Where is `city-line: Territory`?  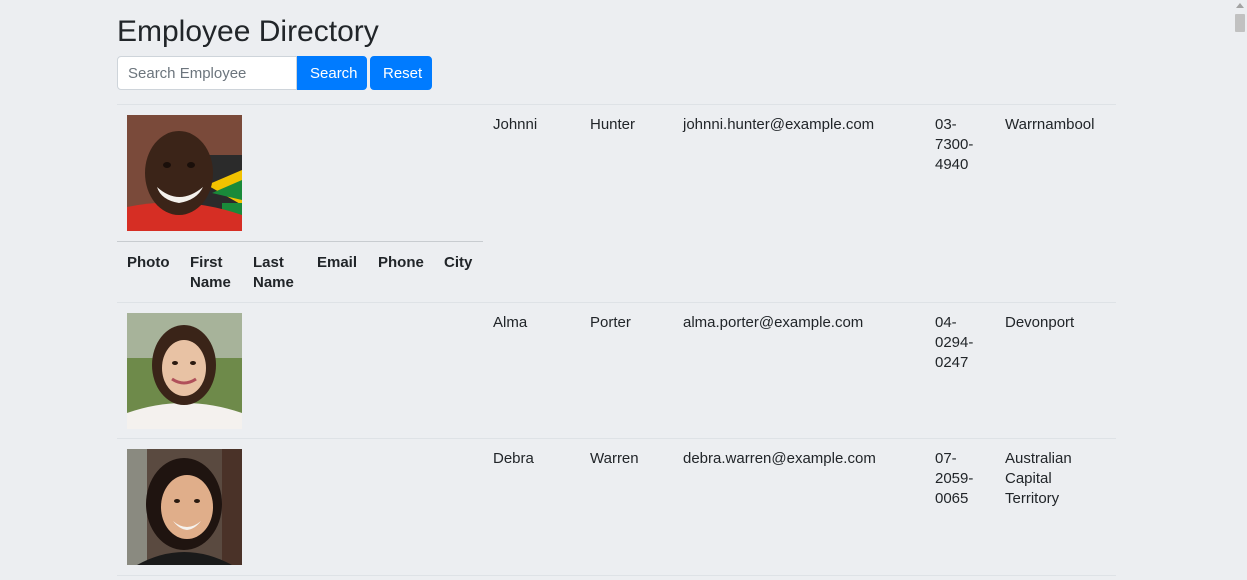
city-line: Territory is located at coordinates (1032, 498).